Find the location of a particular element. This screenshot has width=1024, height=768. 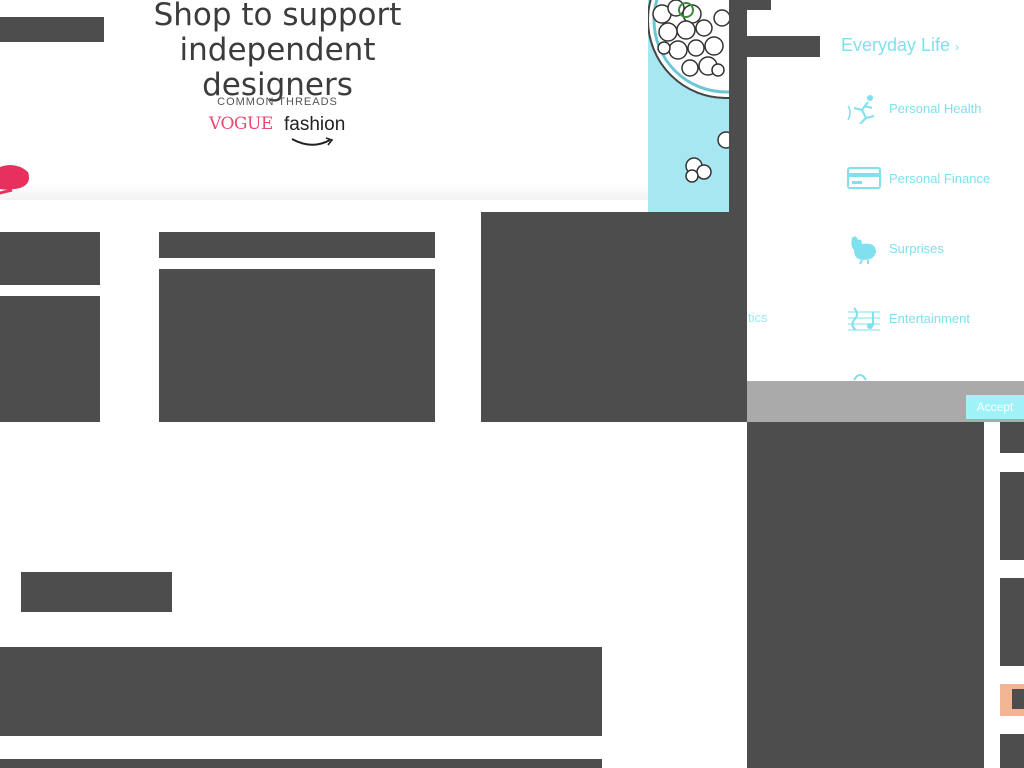

running-person-icon is located at coordinates (861, 109).